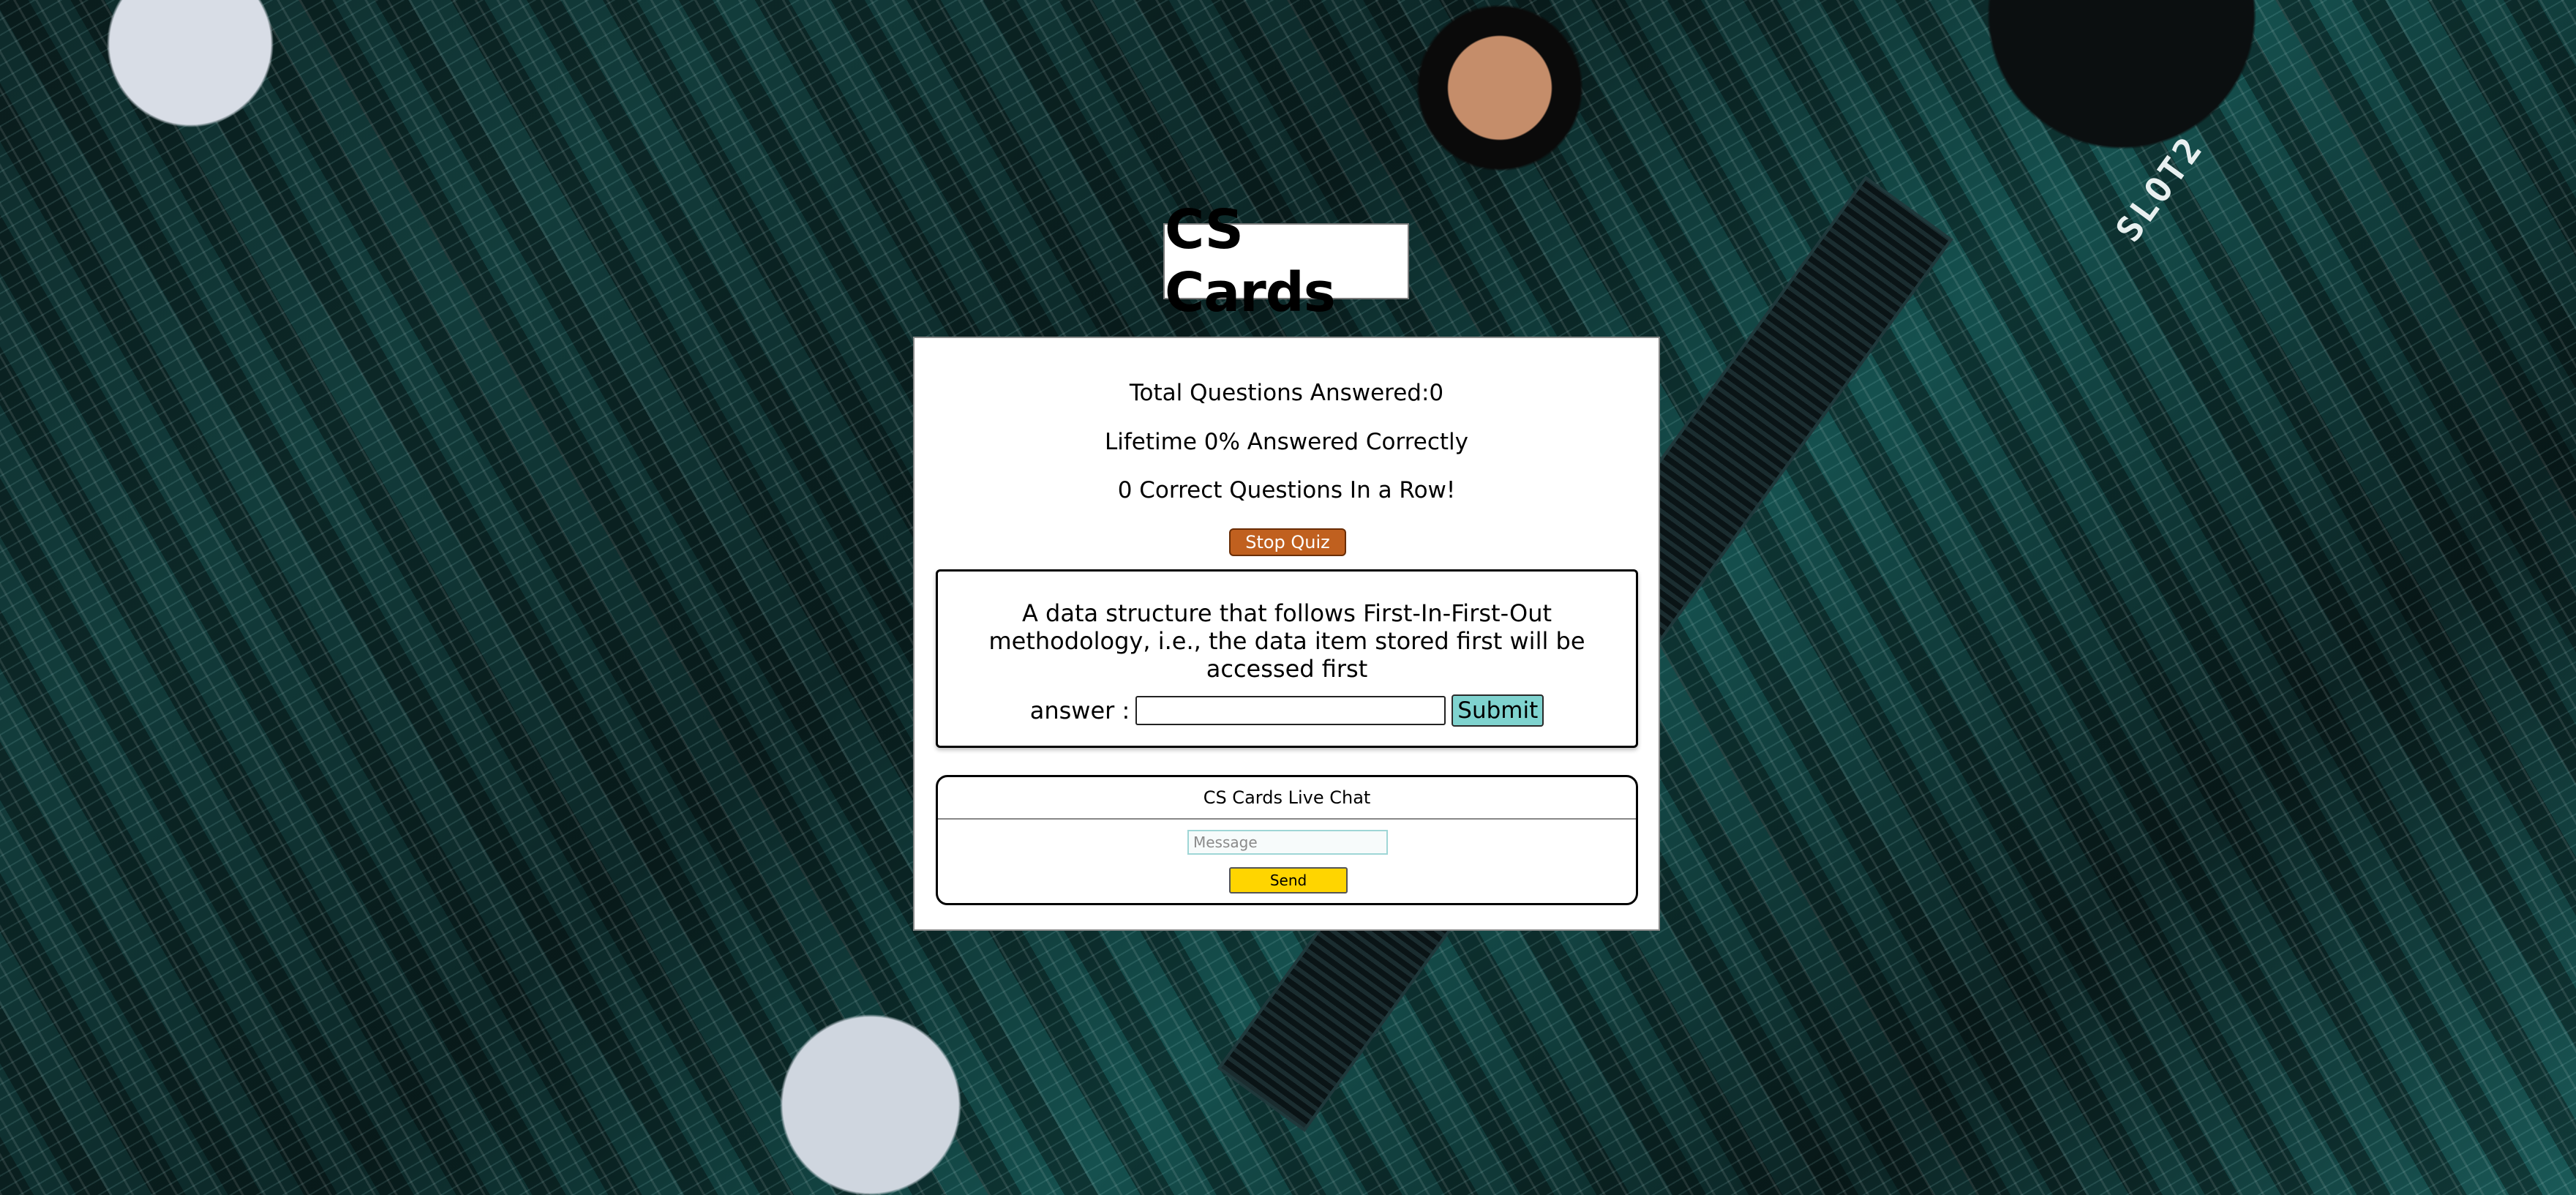 The image size is (2576, 1195). Describe the element at coordinates (1290, 710) in the screenshot. I see `answer-input` at that location.